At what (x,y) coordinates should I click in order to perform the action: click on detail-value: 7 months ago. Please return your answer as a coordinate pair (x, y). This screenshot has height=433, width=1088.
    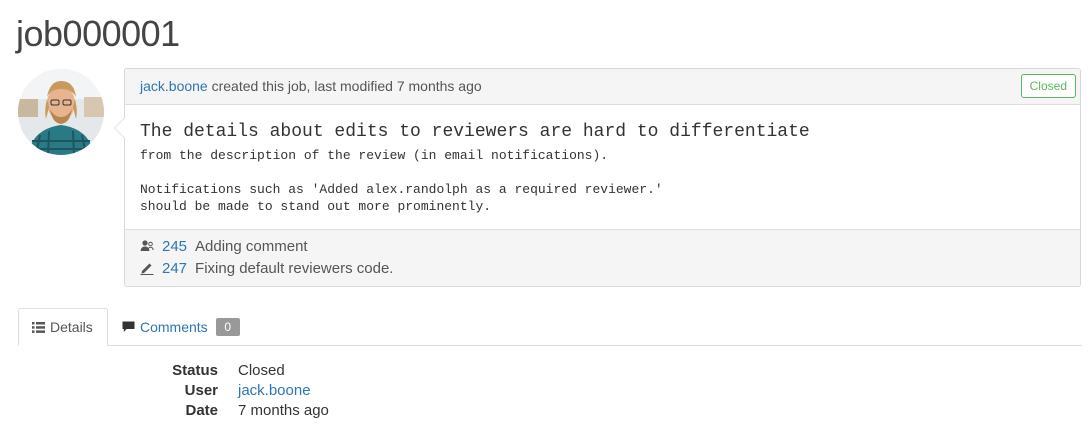
    Looking at the image, I should click on (283, 410).